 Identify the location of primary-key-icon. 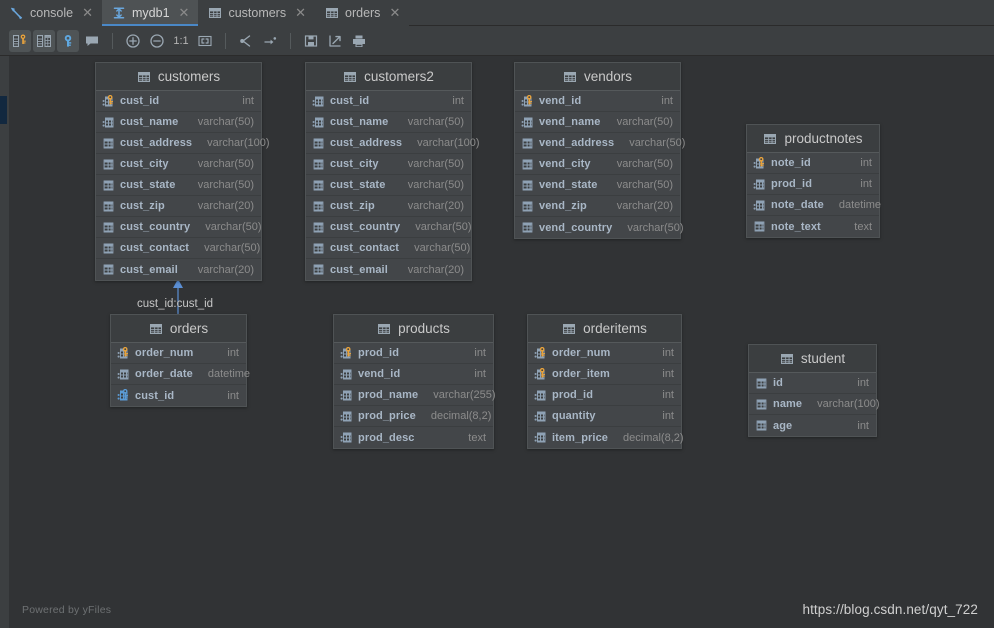
(346, 353).